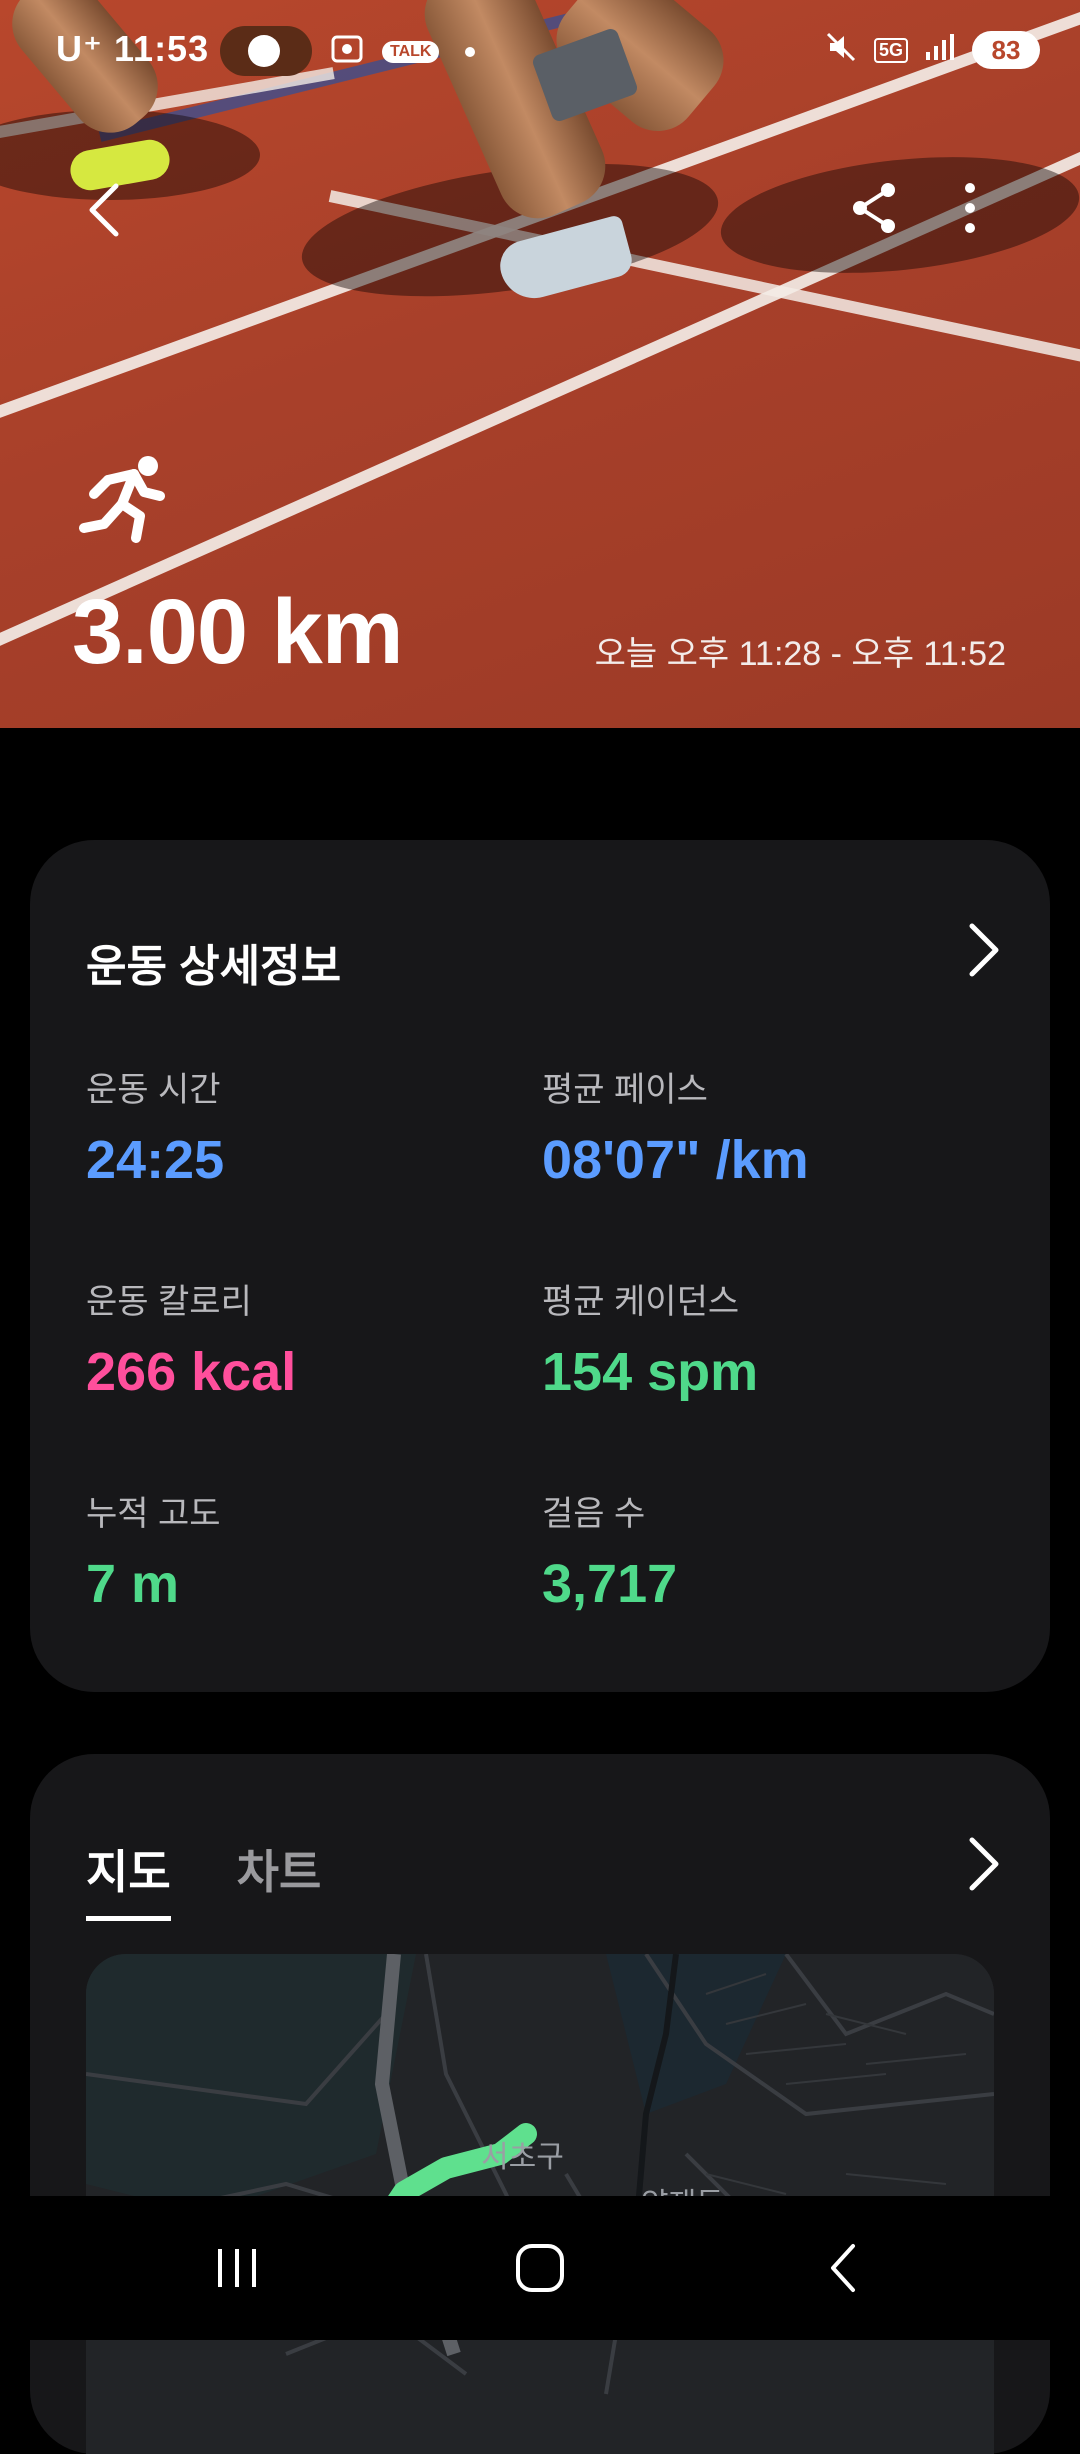 The height and width of the screenshot is (2454, 1080). Describe the element at coordinates (238, 632) in the screenshot. I see `workout-distance: 3.00 km` at that location.